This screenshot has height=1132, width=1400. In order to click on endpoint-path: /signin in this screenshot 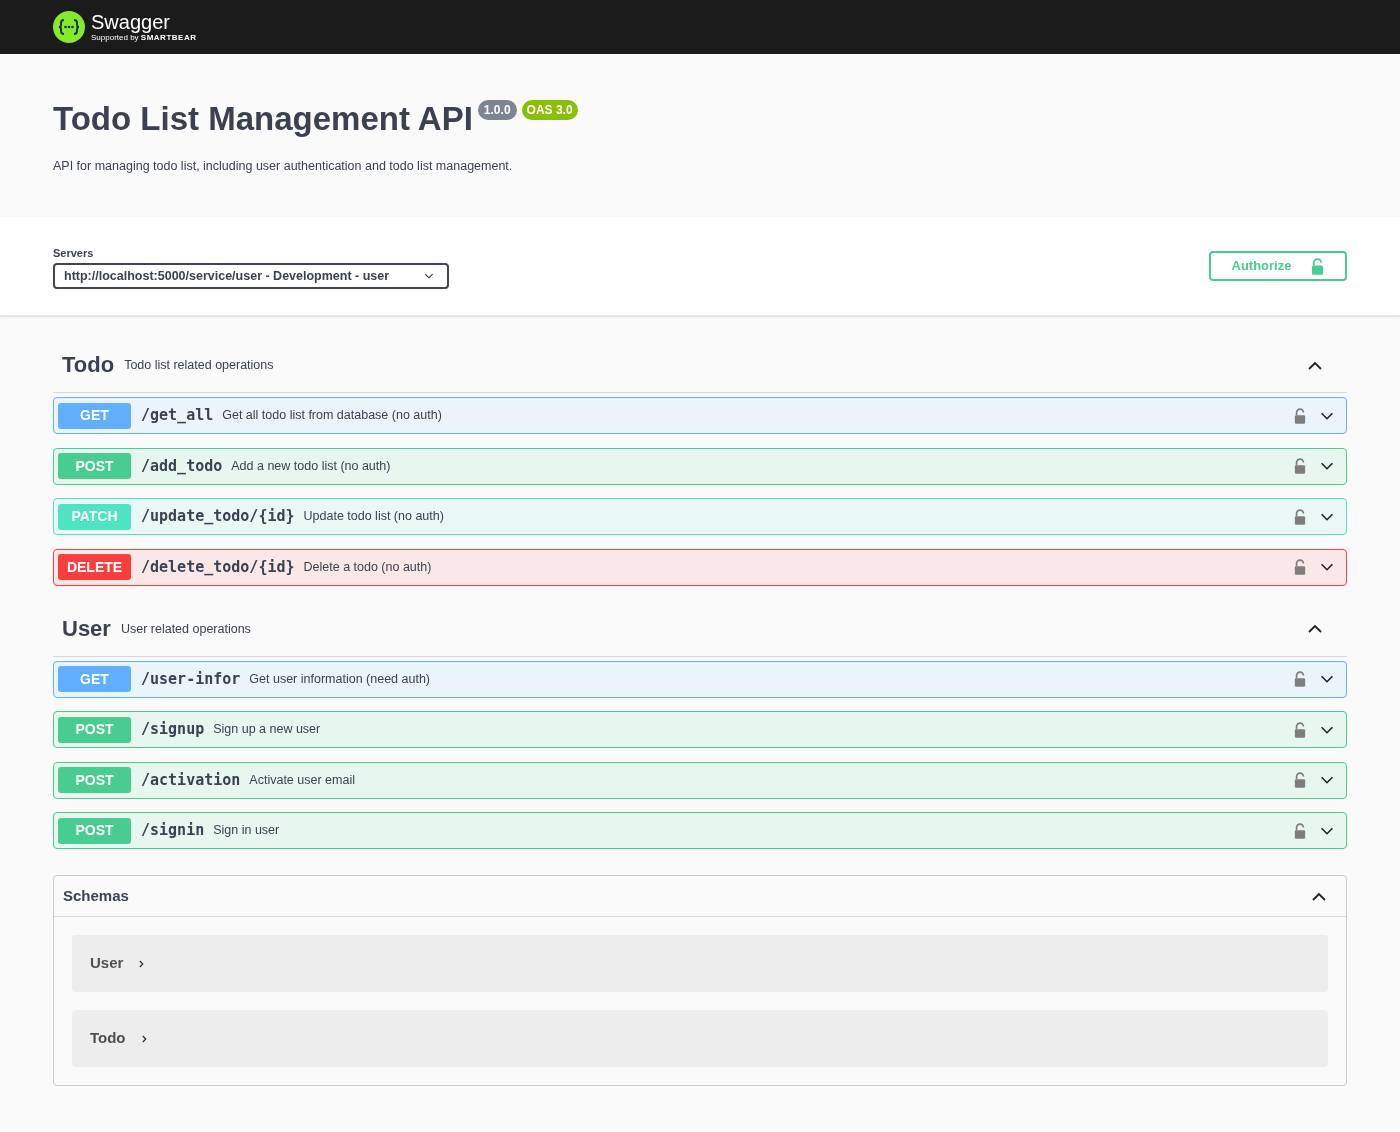, I will do `click(173, 831)`.